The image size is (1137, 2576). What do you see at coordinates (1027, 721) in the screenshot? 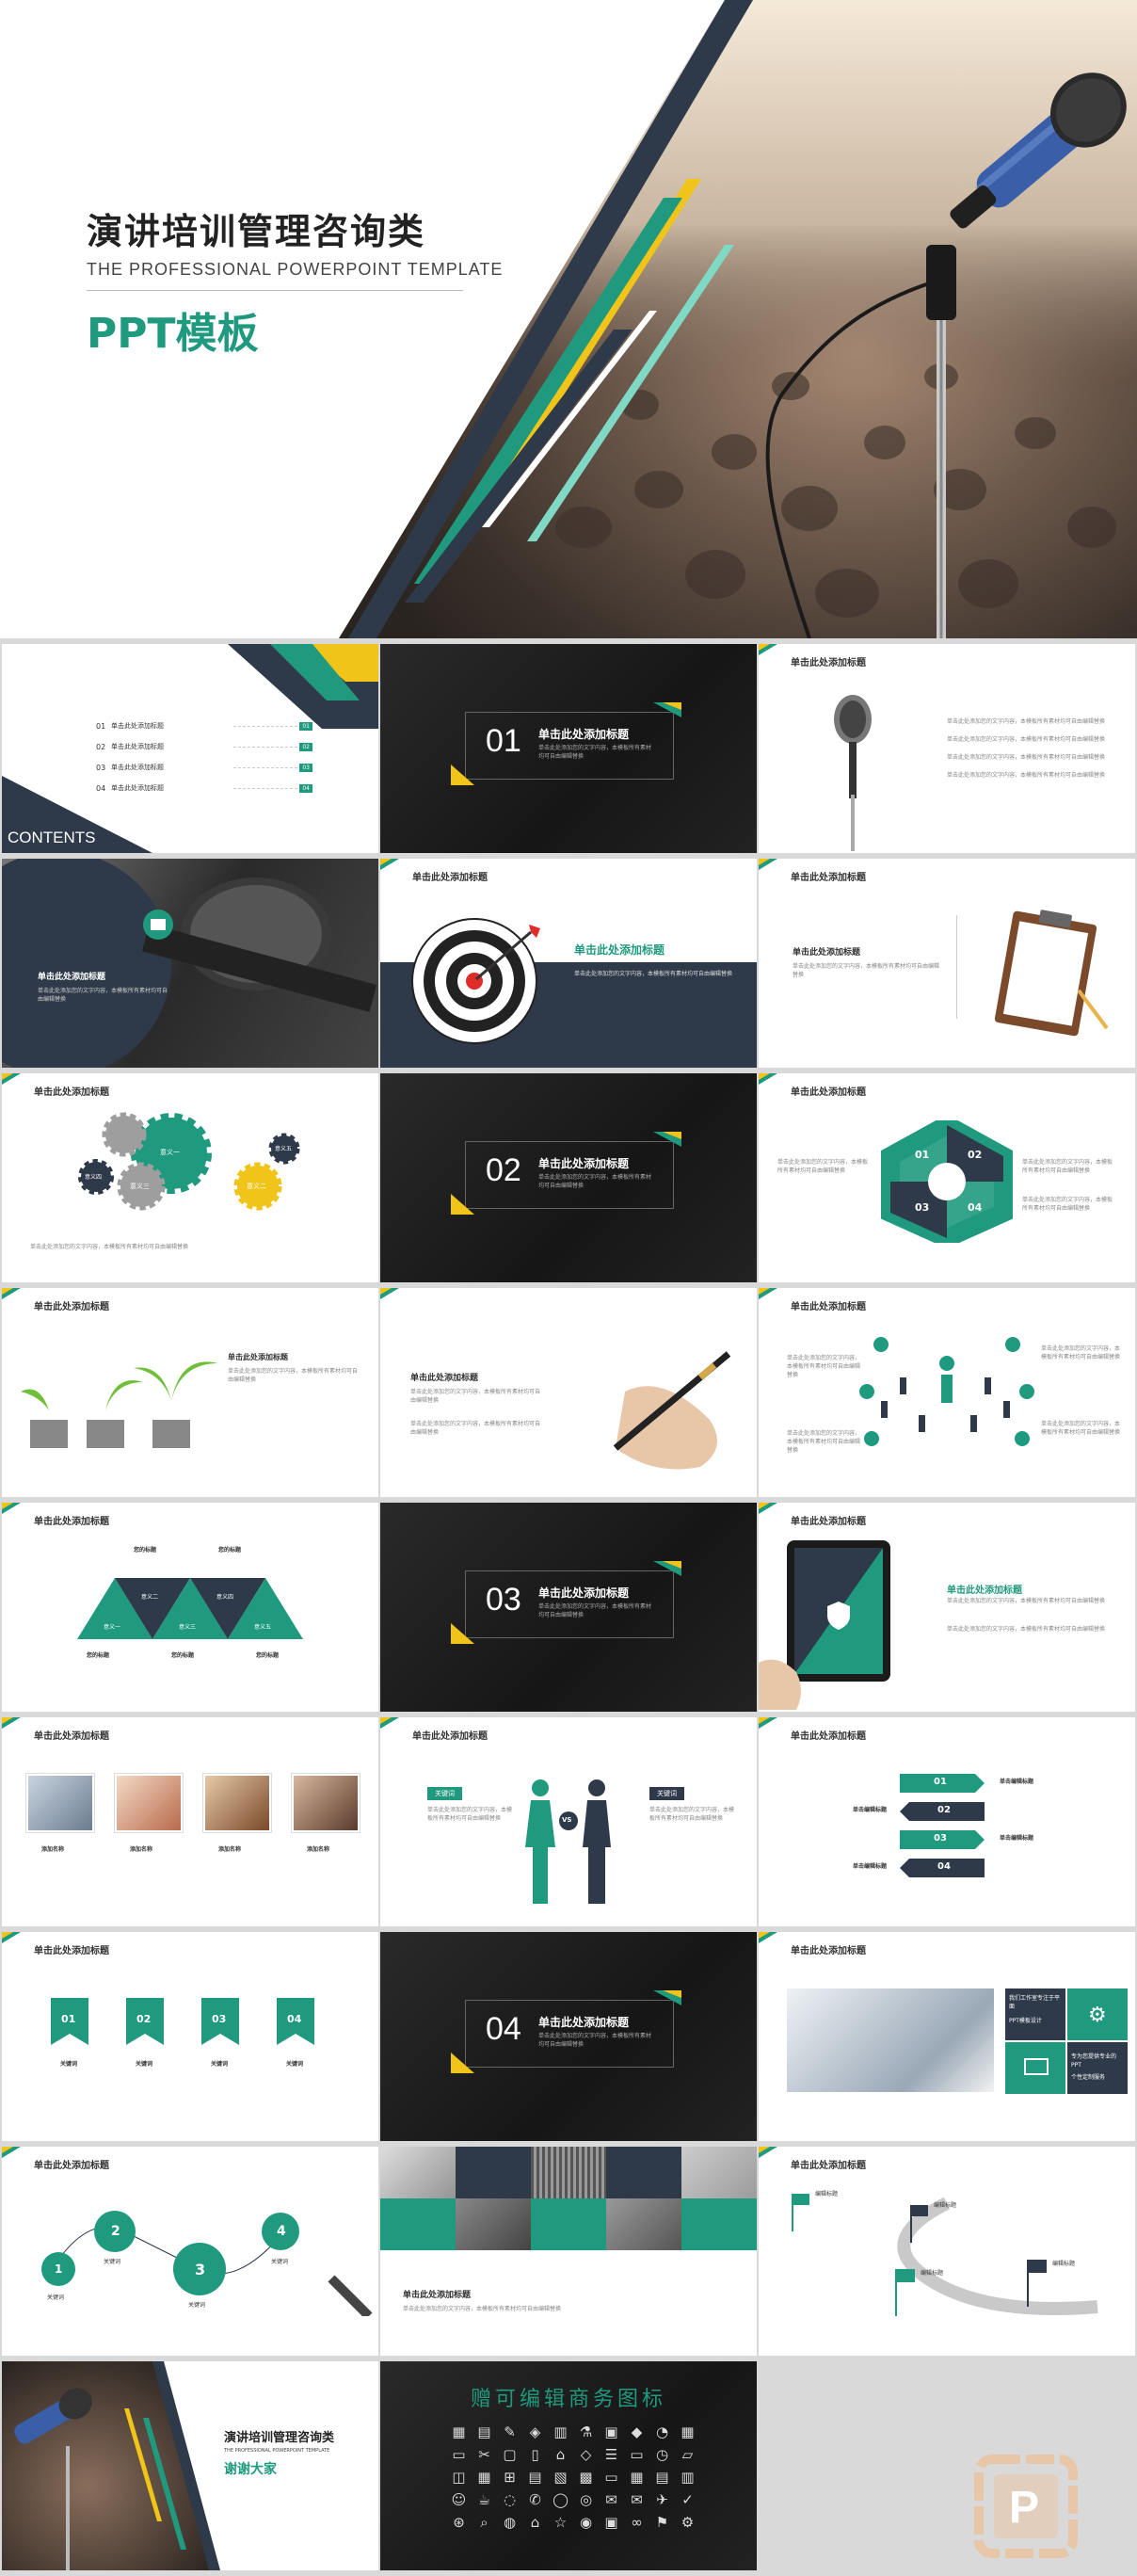
I see `bullet-text: 单击此处添加您的文字内容，本模板所有素材均可自由编辑替换` at bounding box center [1027, 721].